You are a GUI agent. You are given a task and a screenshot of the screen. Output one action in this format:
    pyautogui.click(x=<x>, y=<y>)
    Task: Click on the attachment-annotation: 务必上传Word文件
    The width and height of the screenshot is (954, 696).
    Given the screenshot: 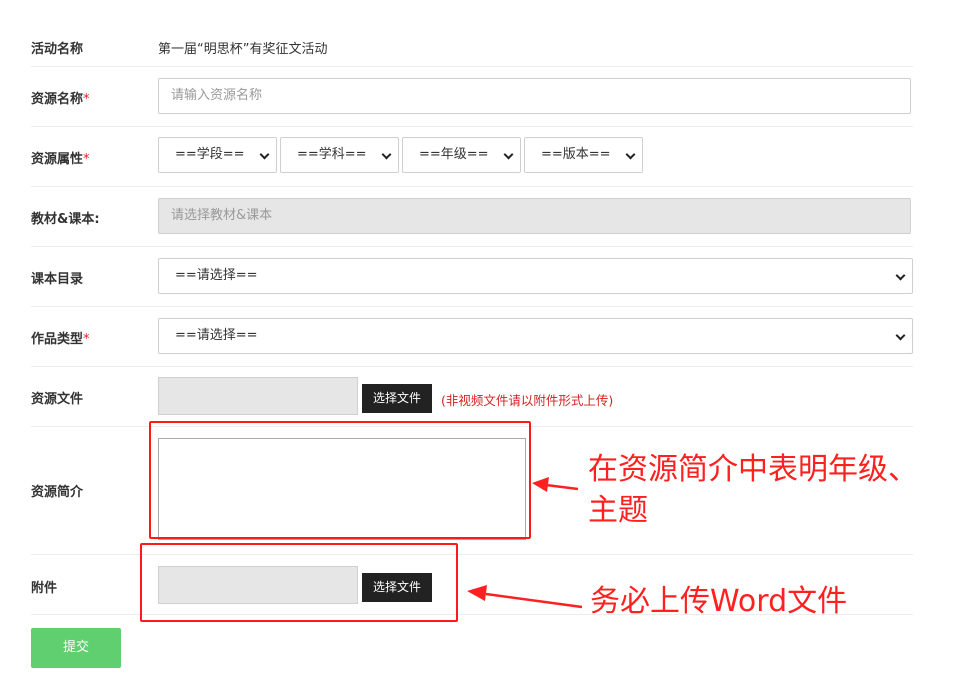 What is the action you would take?
    pyautogui.click(x=719, y=601)
    